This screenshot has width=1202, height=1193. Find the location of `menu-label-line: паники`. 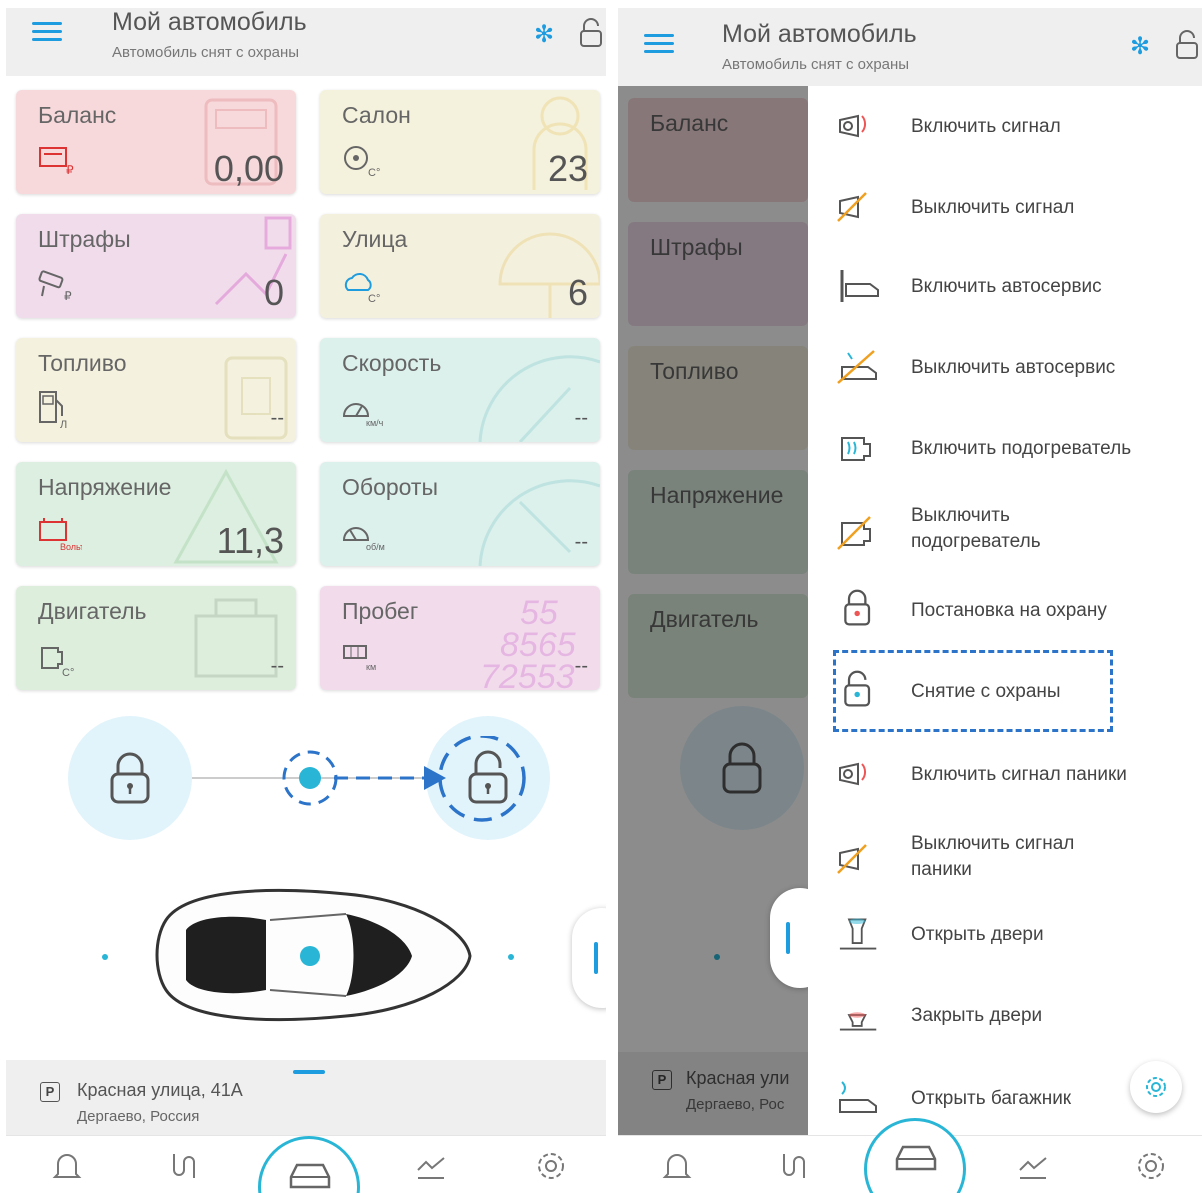

menu-label-line: паники is located at coordinates (941, 869).